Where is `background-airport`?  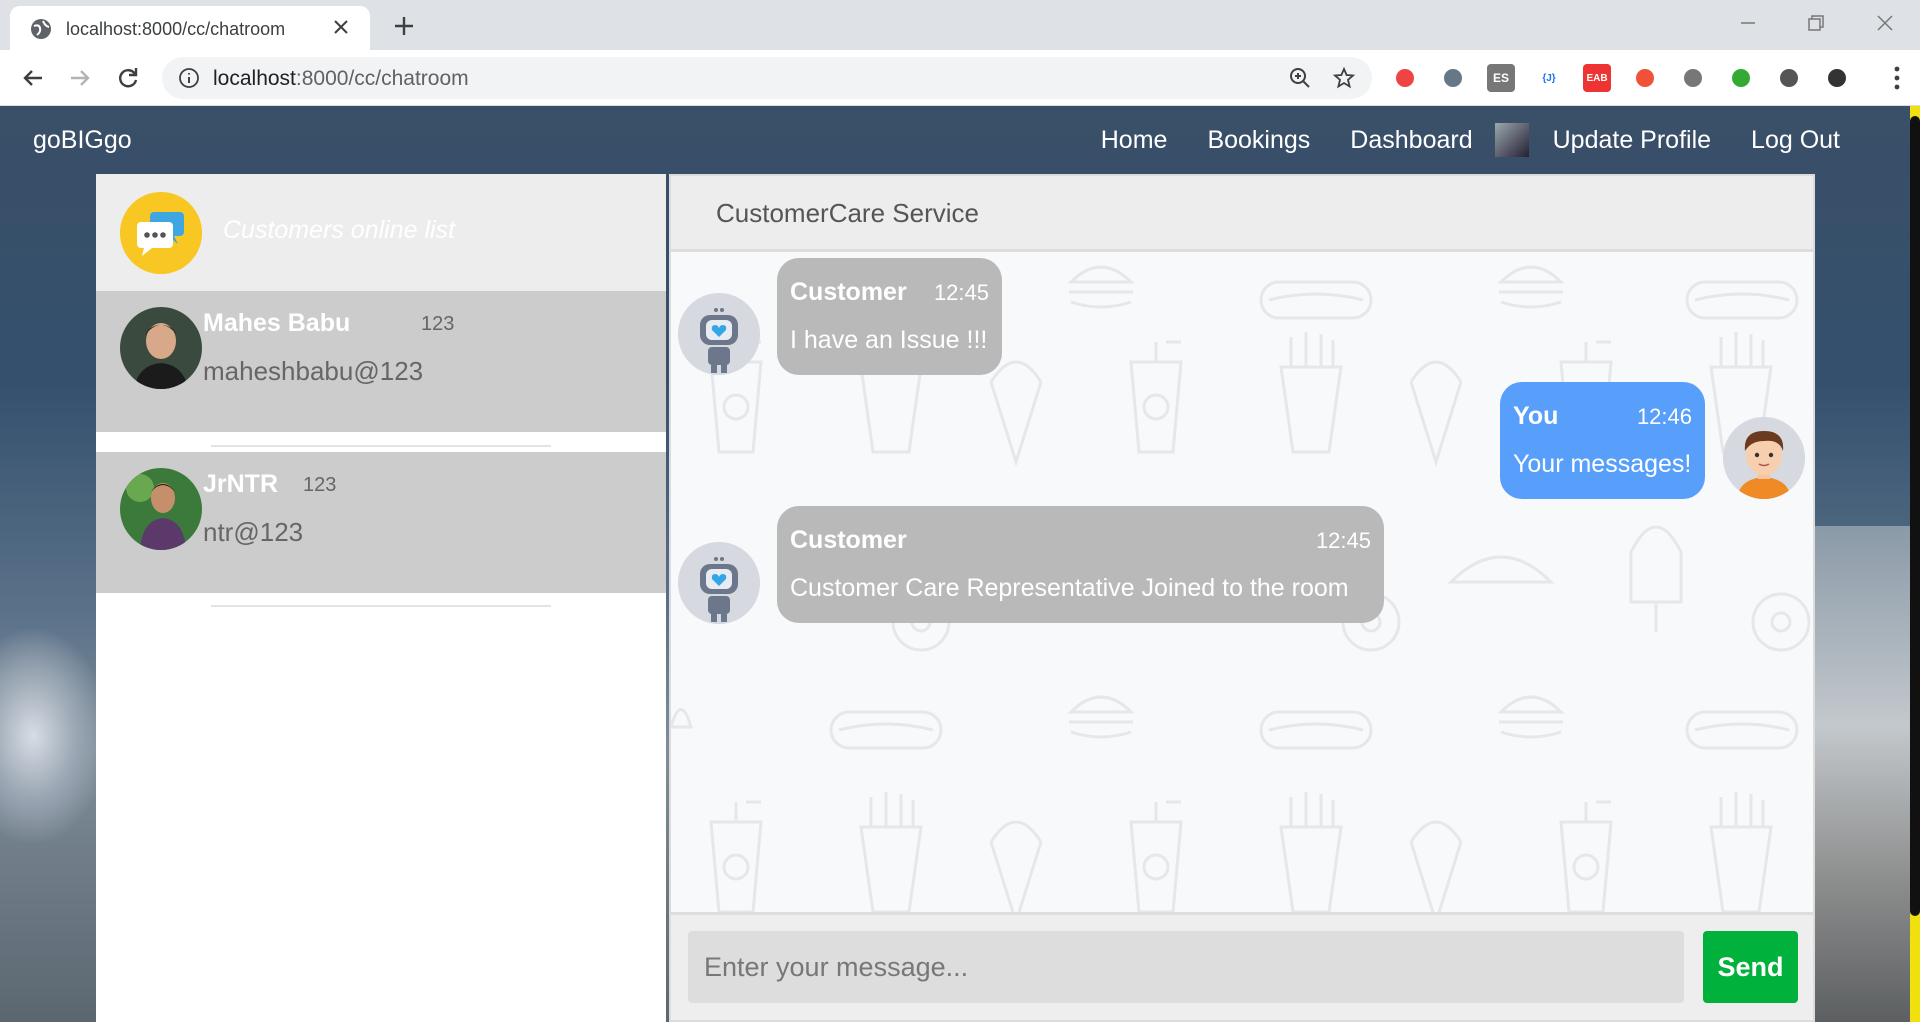
background-airport is located at coordinates (1865, 774).